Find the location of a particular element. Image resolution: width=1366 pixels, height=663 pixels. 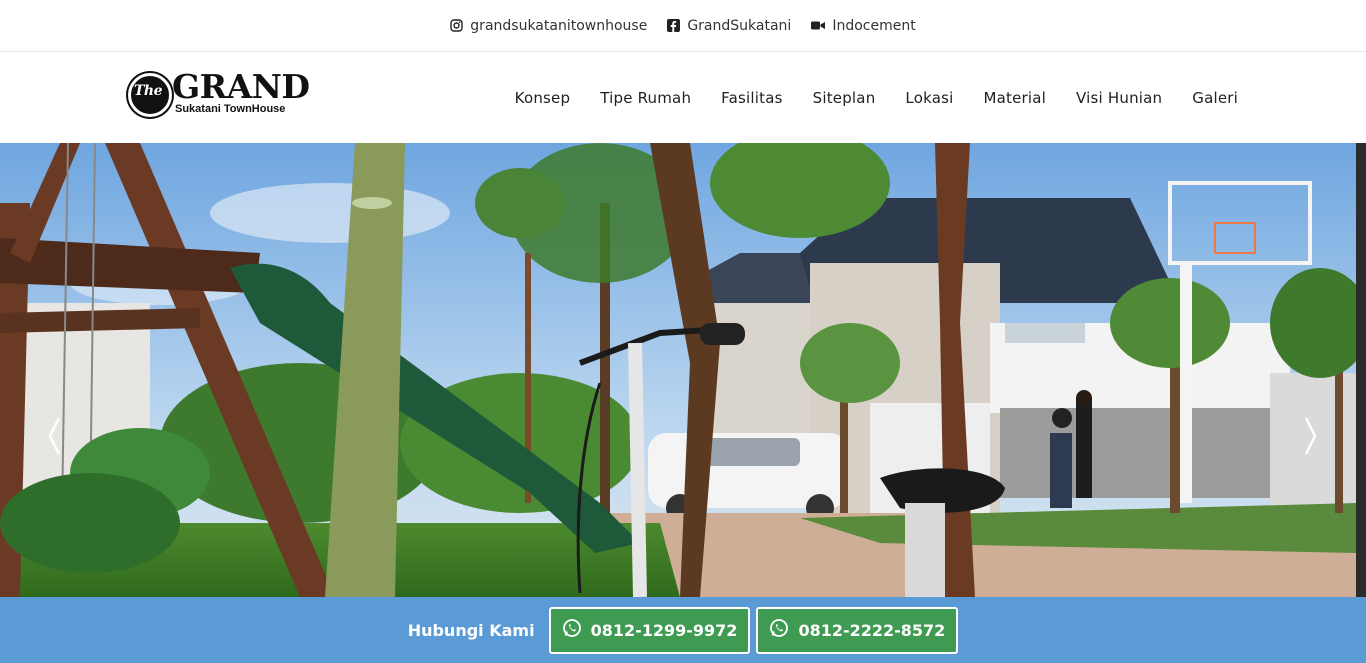

facebook-icon is located at coordinates (674, 25).